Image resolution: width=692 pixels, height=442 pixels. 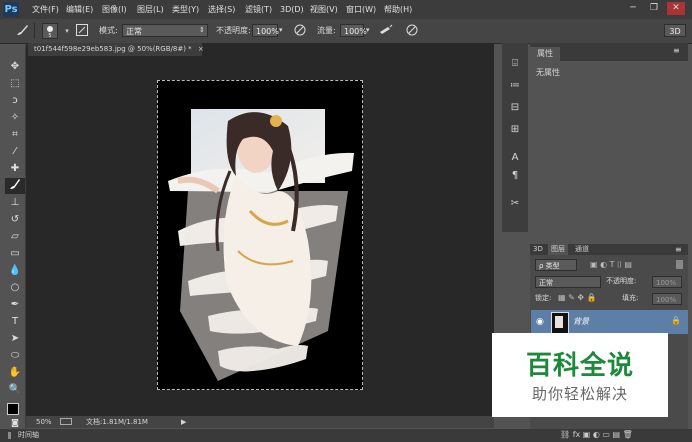 What do you see at coordinates (221, 9) in the screenshot?
I see `menu-select: 选择(S)` at bounding box center [221, 9].